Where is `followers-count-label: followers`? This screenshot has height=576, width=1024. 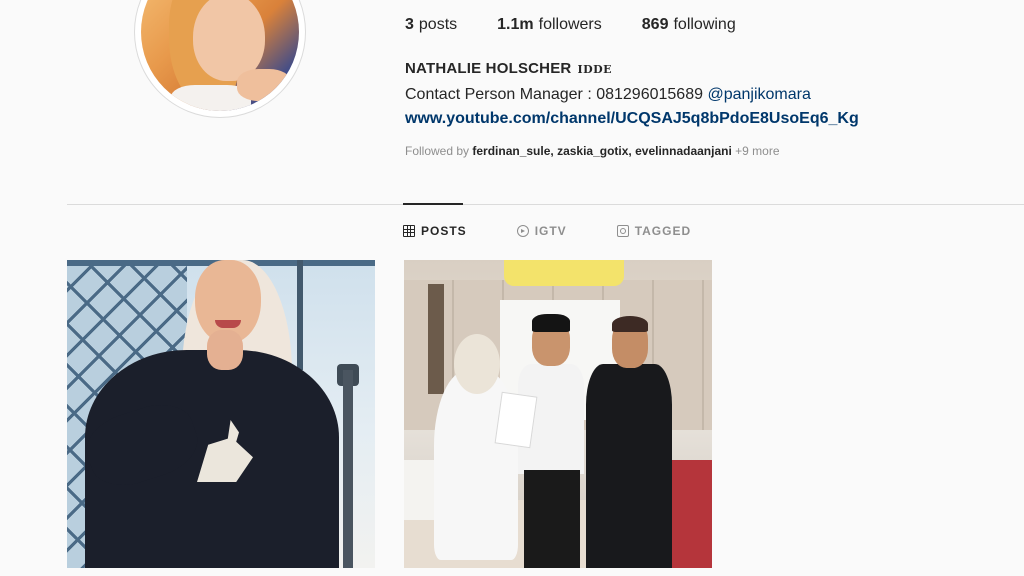
followers-count-label: followers is located at coordinates (570, 24).